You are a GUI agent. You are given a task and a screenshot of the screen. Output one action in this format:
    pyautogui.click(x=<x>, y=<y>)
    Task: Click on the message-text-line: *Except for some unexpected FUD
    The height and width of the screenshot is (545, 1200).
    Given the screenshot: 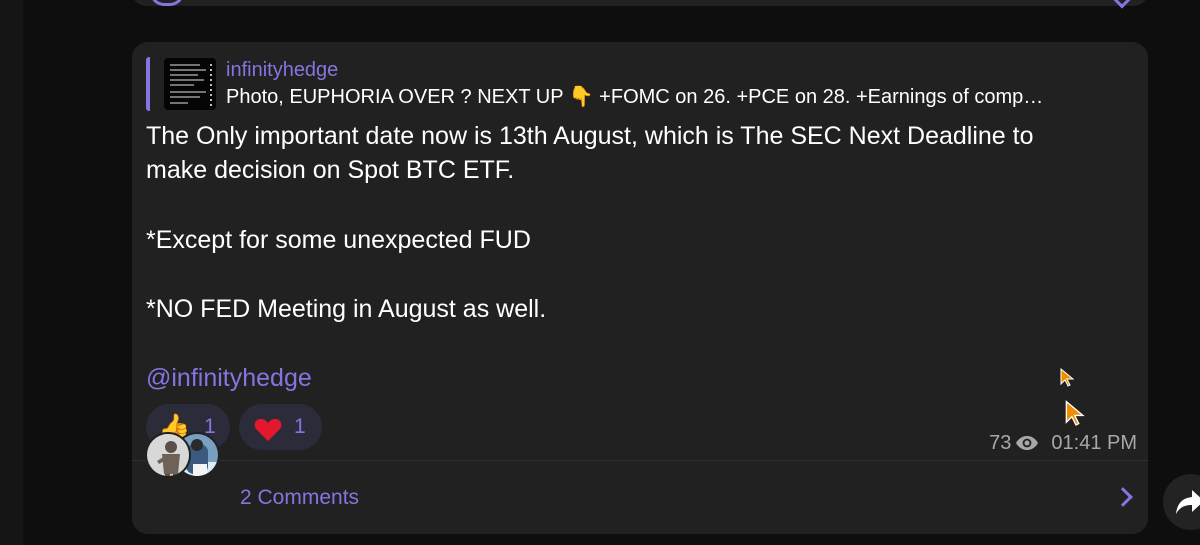 What is the action you would take?
    pyautogui.click(x=338, y=240)
    